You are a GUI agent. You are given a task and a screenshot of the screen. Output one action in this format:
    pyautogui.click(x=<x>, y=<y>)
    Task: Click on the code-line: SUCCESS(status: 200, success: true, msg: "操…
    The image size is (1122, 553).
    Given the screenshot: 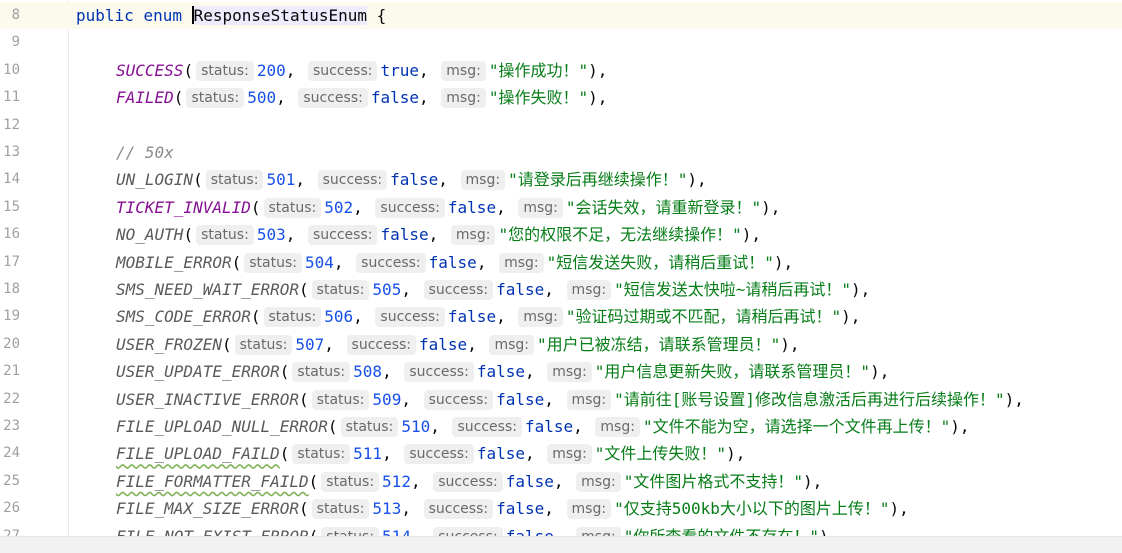 What is the action you would take?
    pyautogui.click(x=599, y=70)
    